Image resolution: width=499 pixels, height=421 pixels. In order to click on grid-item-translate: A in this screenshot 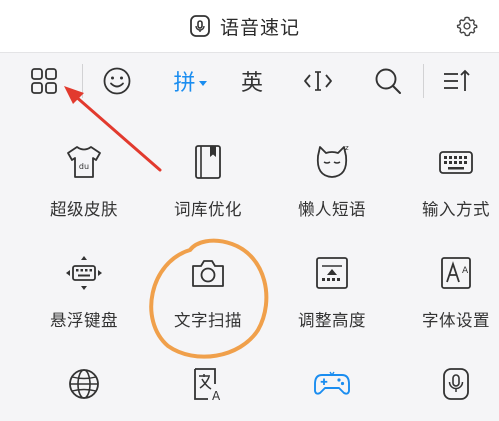, I will do `click(208, 391)`.